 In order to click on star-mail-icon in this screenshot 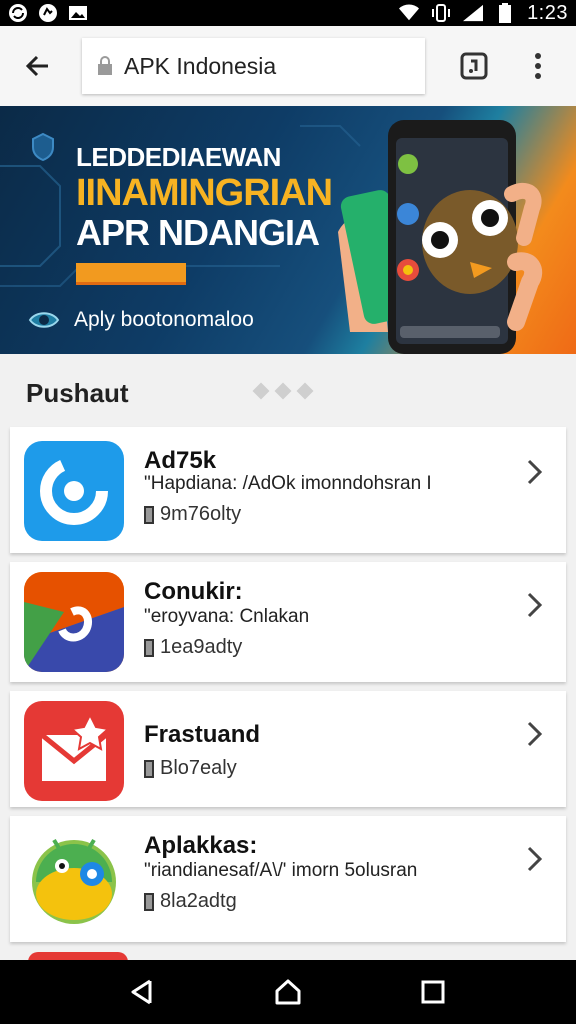, I will do `click(74, 751)`.